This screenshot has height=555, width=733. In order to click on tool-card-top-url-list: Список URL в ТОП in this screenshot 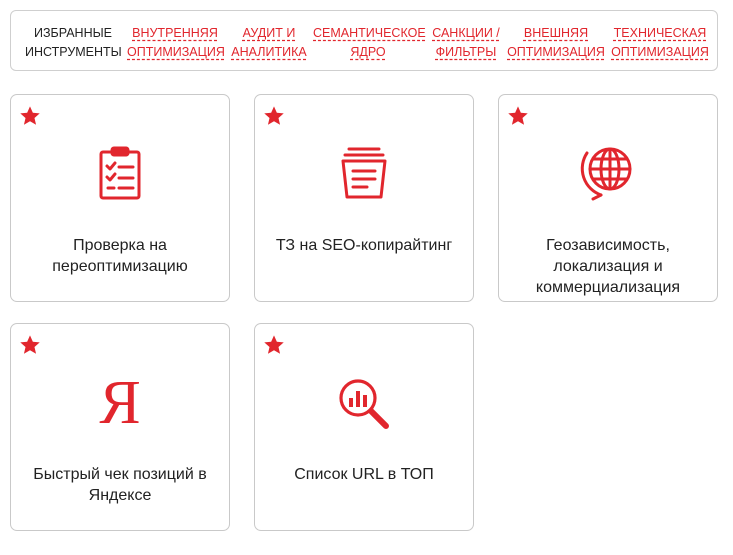, I will do `click(364, 427)`.